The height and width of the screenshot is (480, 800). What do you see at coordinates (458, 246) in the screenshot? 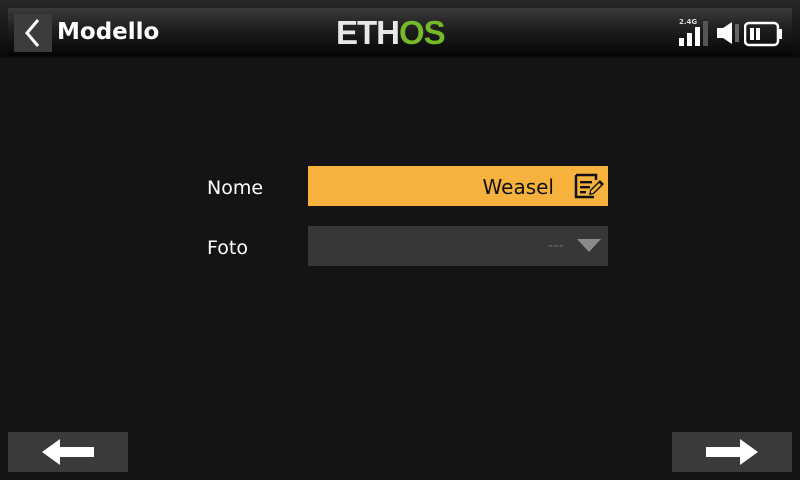
I see `photo-dropdown: ---` at bounding box center [458, 246].